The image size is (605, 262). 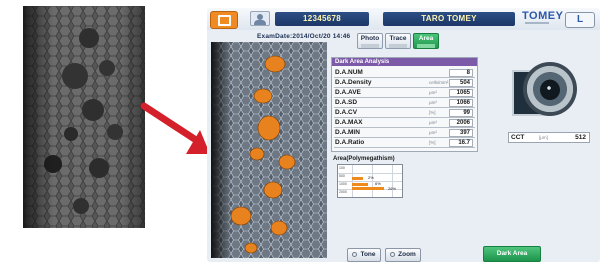 I want to click on tab-area: Area, so click(x=426, y=41).